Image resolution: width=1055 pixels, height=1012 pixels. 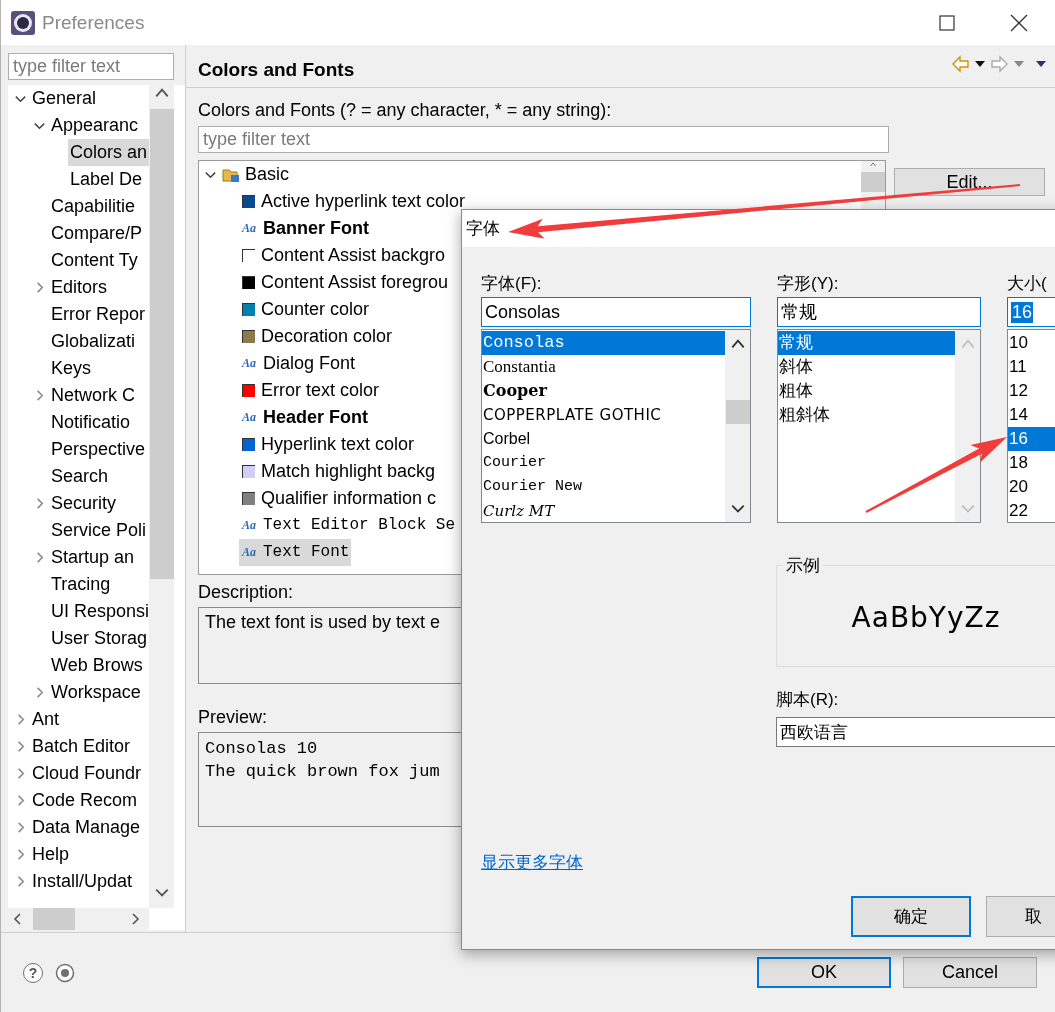 What do you see at coordinates (298, 363) in the screenshot?
I see `tree-item: Aa Dialog Font` at bounding box center [298, 363].